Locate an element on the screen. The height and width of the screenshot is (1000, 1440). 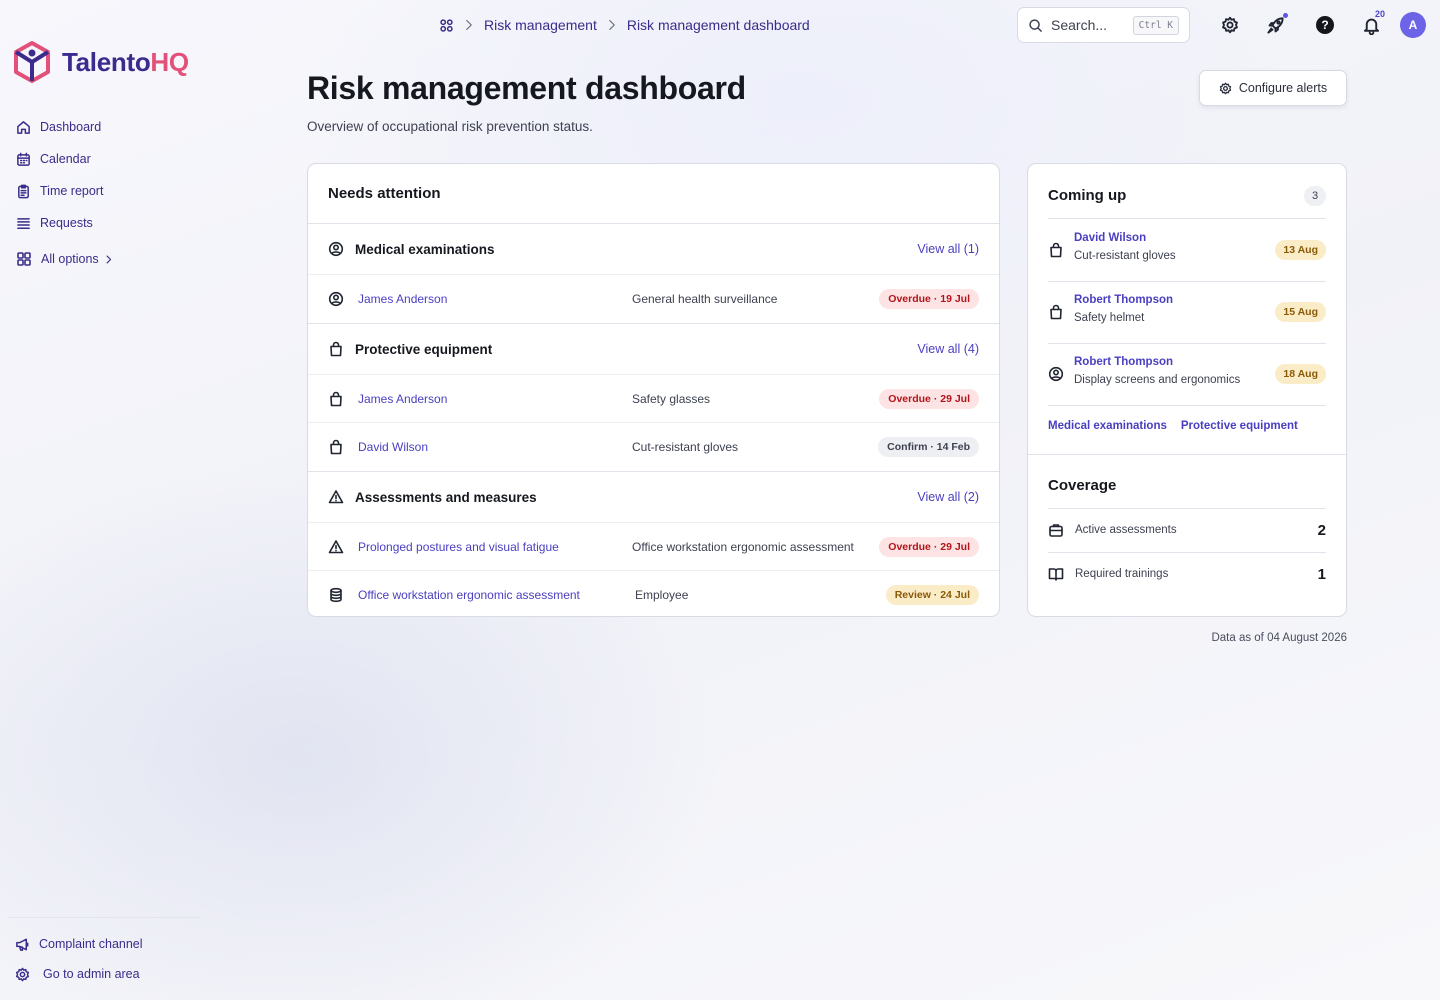
sidebar-item-label: Requests is located at coordinates (66, 223).